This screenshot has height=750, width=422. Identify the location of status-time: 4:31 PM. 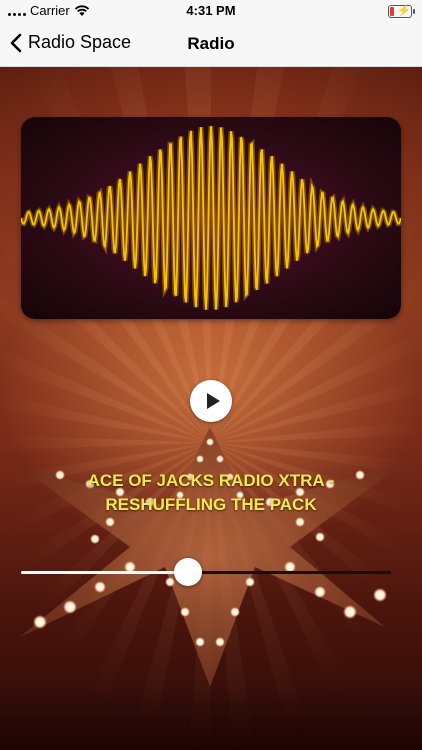
(211, 10).